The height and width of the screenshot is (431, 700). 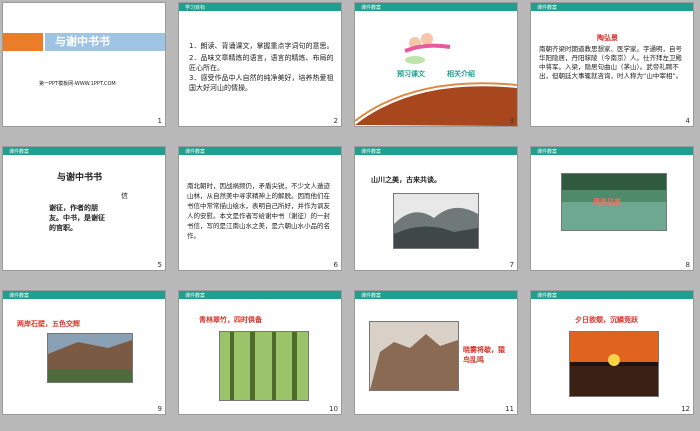 I want to click on sunset-lake-image, so click(x=614, y=364).